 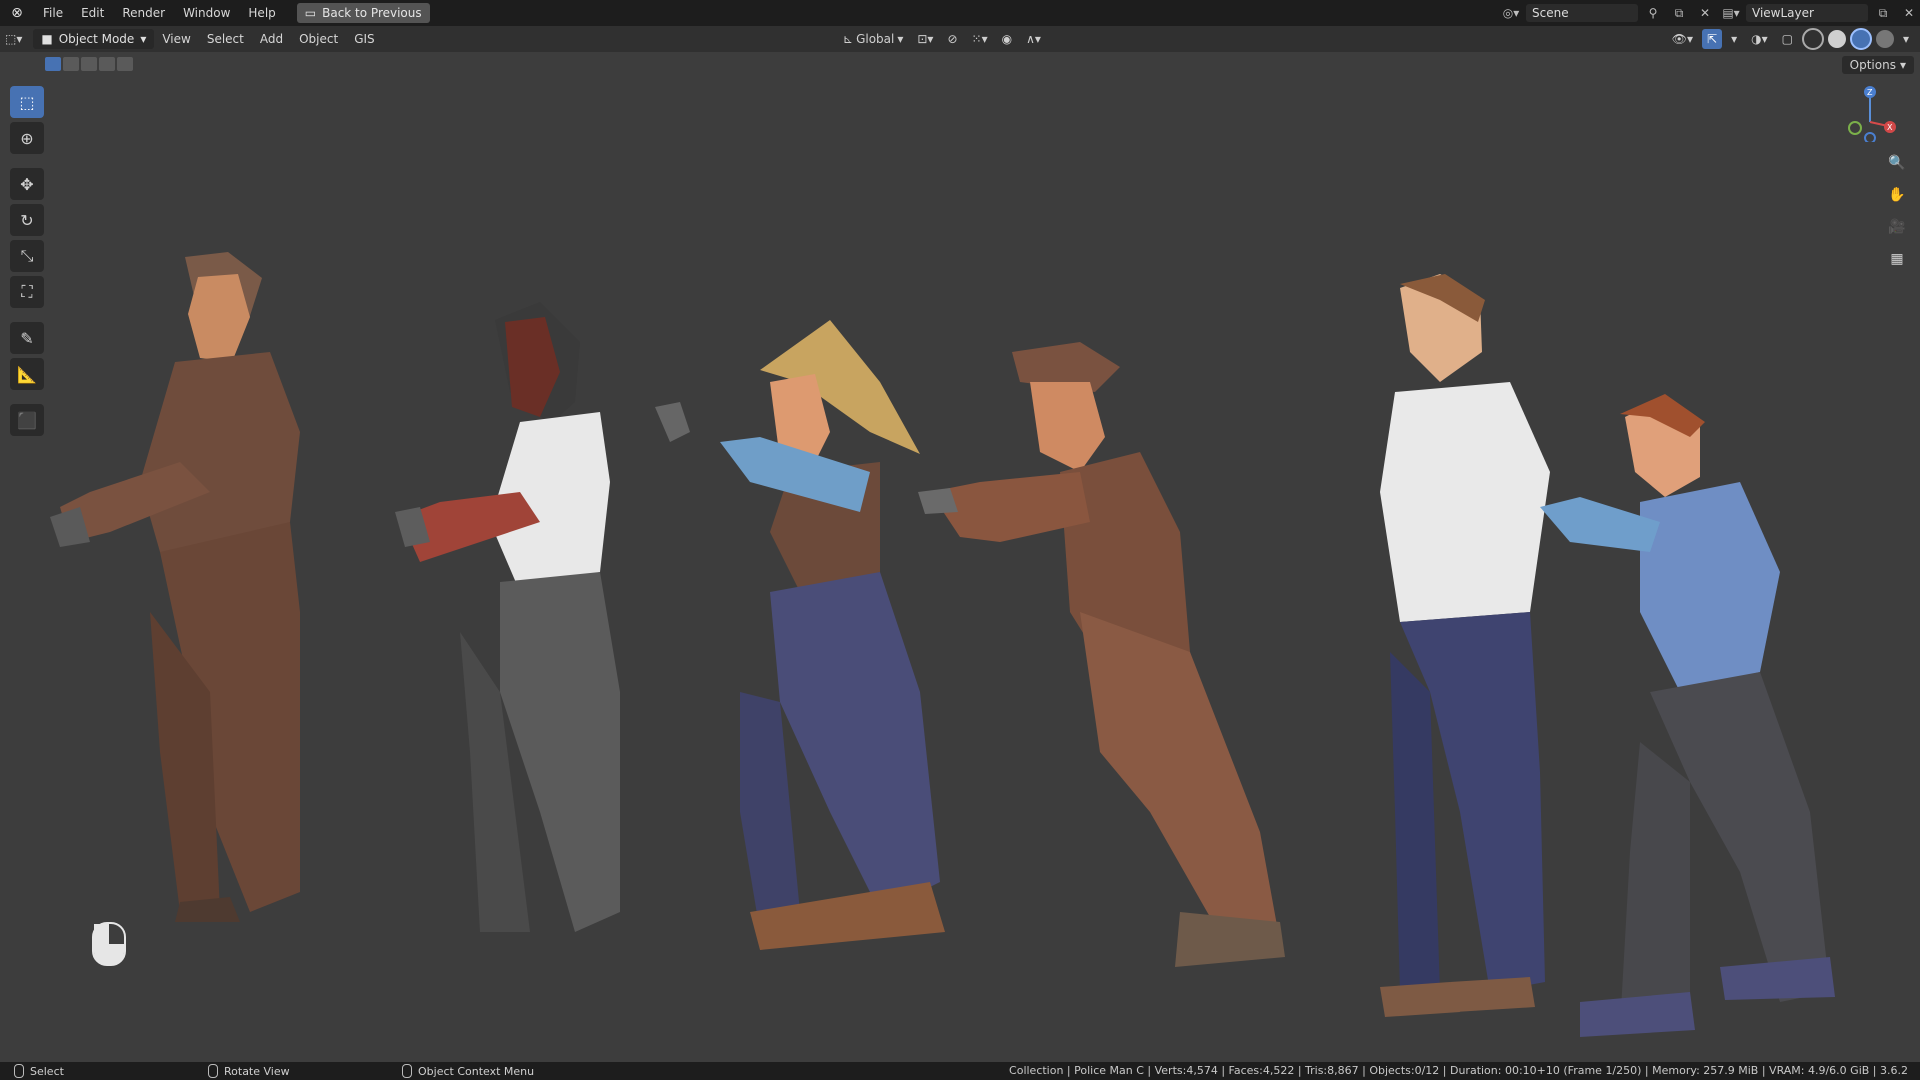 I want to click on menu-view: View, so click(x=176, y=39).